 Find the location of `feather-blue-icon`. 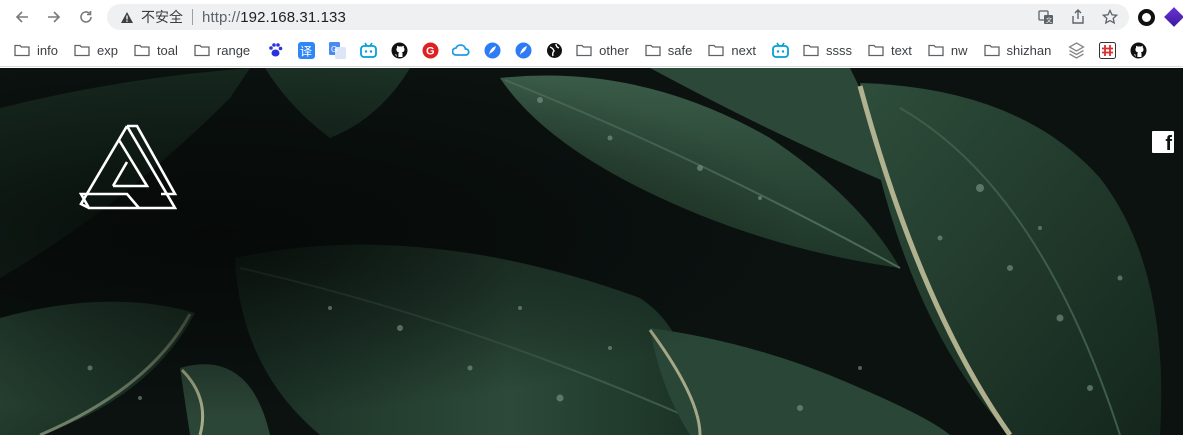

feather-blue-icon is located at coordinates (492, 50).